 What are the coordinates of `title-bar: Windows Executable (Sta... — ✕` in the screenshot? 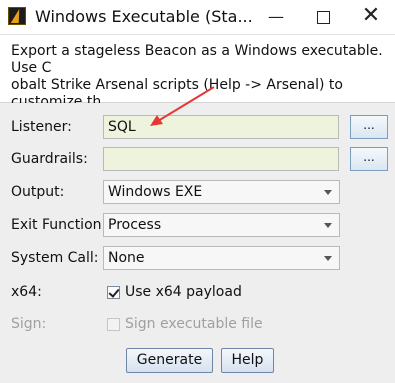 It's located at (197, 17).